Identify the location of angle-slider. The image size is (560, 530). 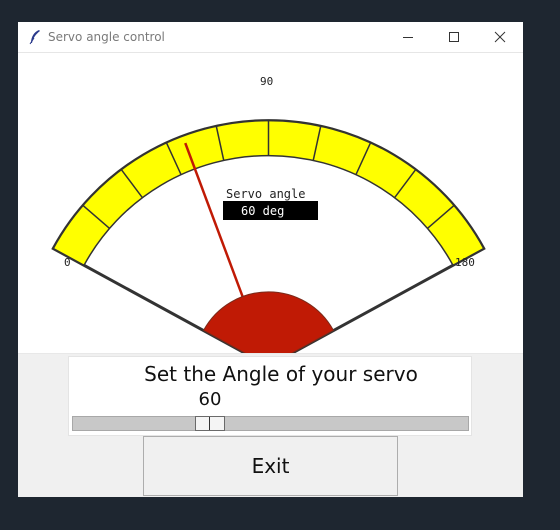
(270, 423).